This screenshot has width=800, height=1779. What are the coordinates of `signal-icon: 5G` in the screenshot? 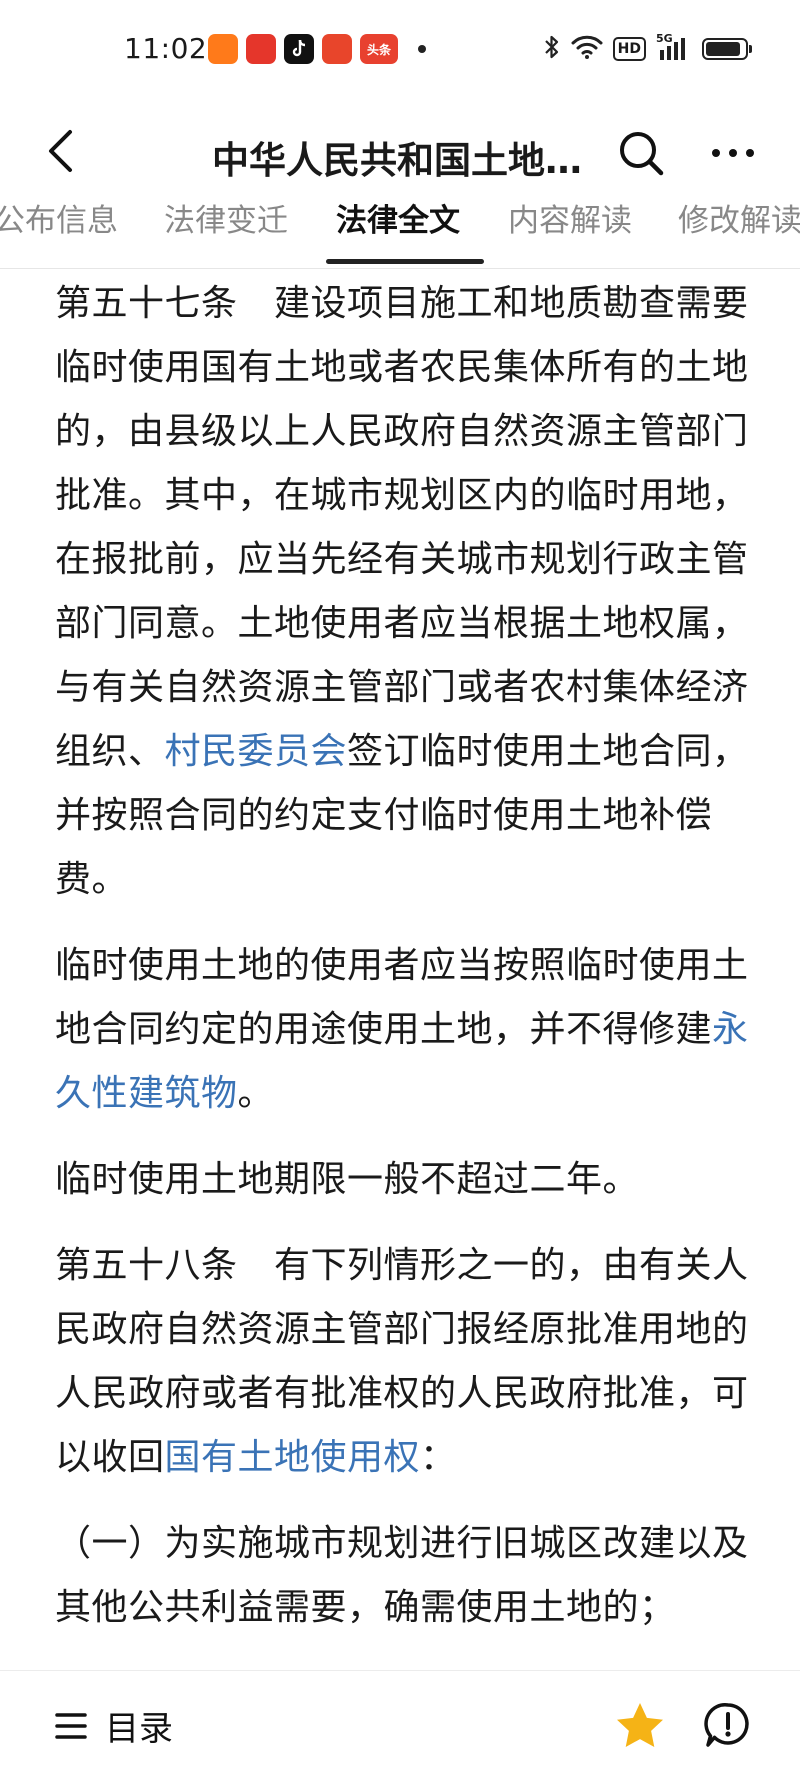 It's located at (674, 47).